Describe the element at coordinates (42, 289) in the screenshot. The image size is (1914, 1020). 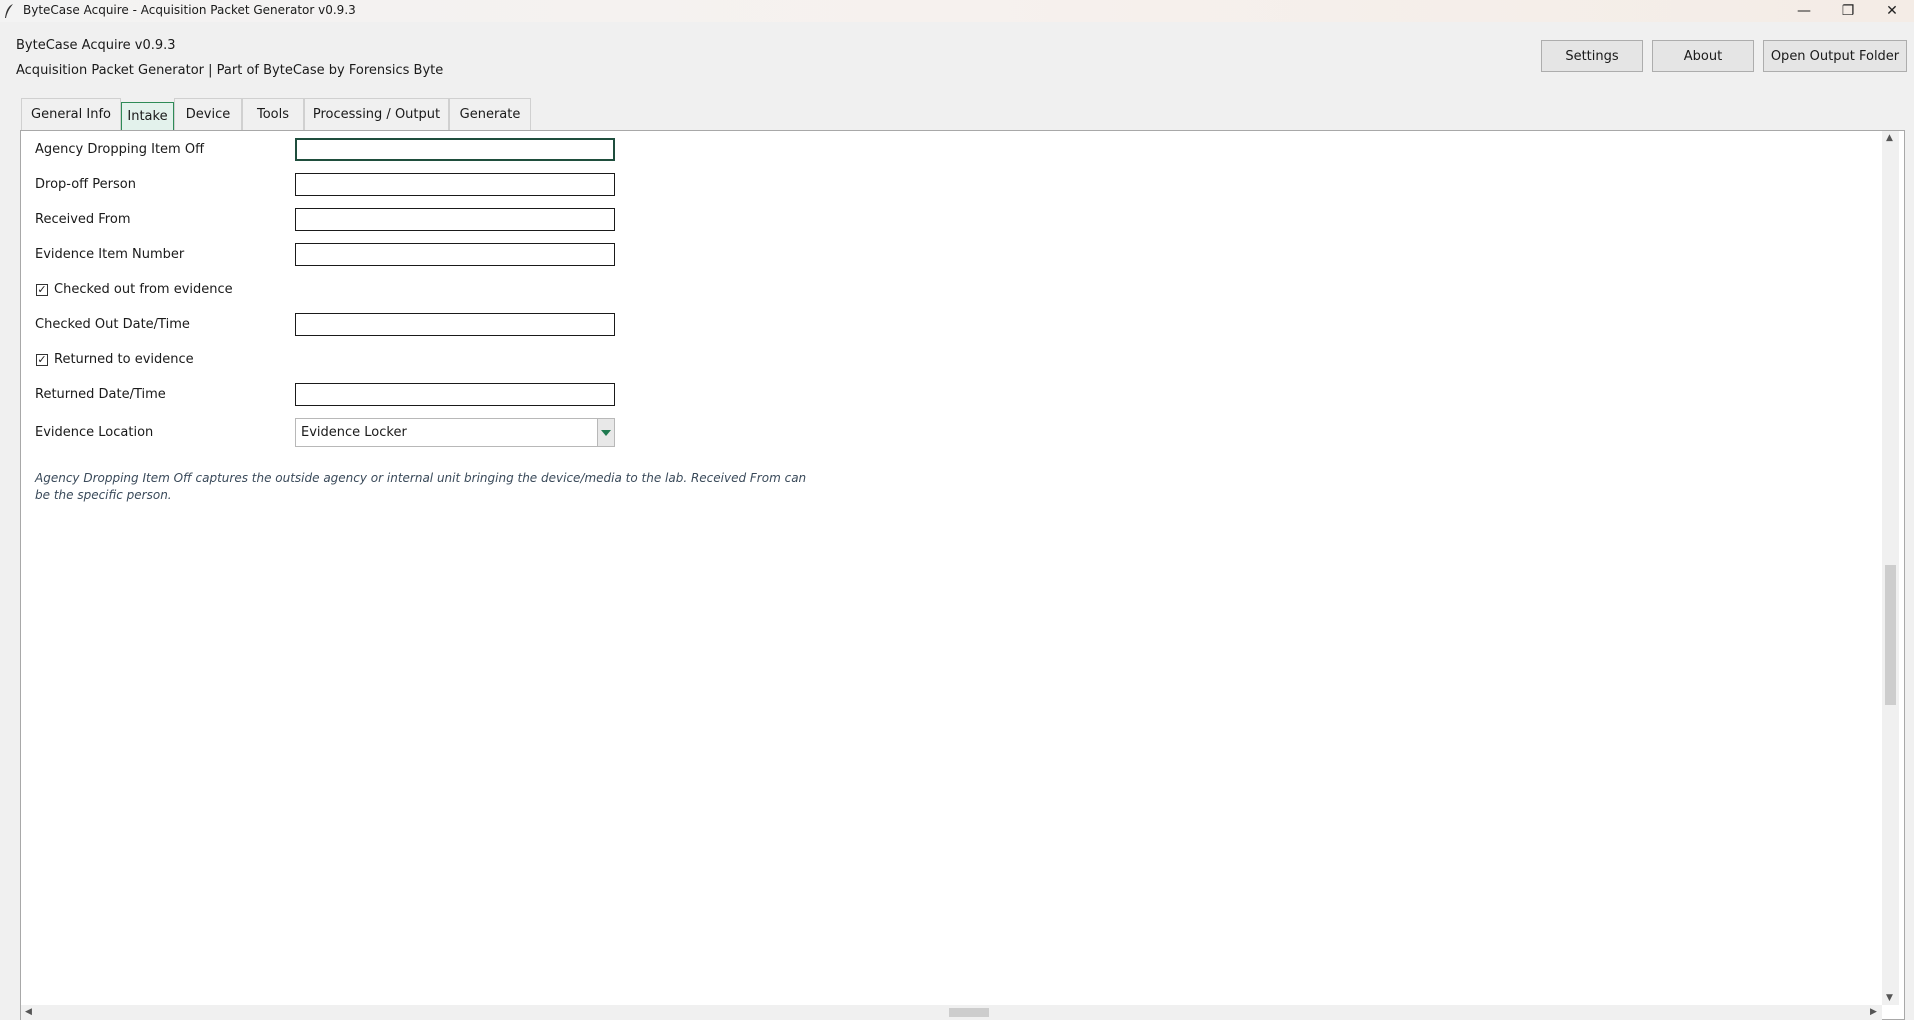
I see `checked-out-checkbox: ✓` at that location.